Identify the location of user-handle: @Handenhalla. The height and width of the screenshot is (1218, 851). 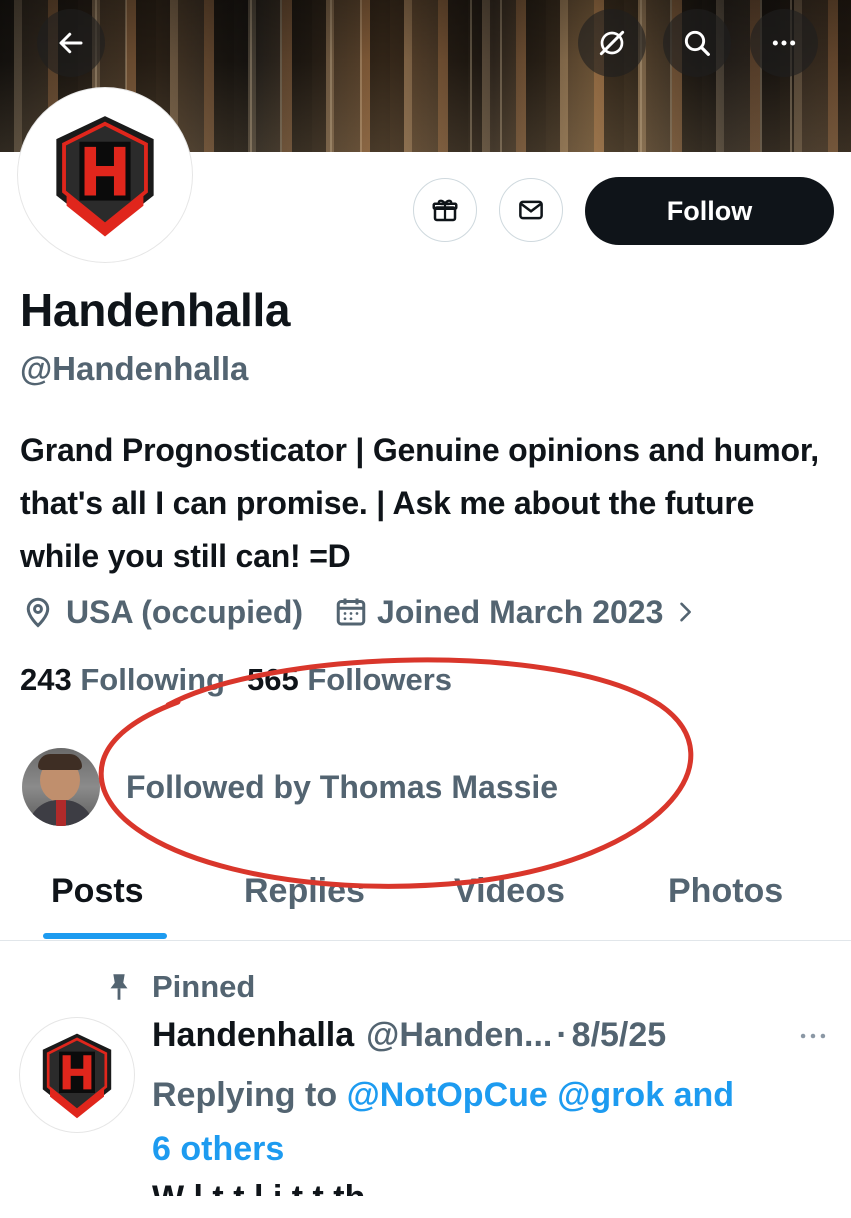
(134, 368).